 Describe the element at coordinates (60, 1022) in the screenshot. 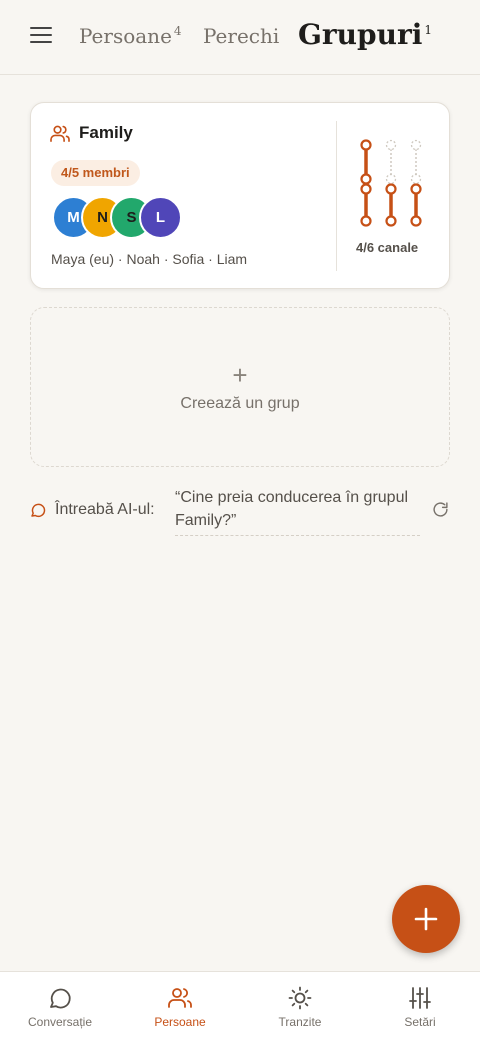

I see `nav-label-conversation: Conversație` at that location.